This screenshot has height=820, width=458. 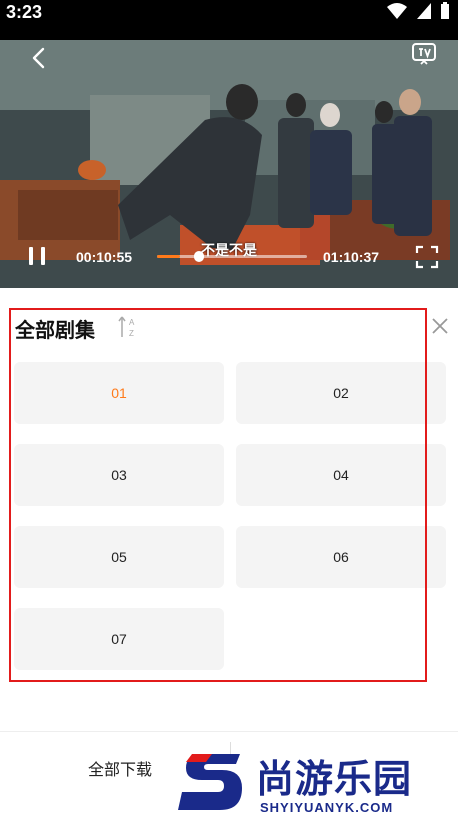 What do you see at coordinates (168, 256) in the screenshot?
I see `seek-progress` at bounding box center [168, 256].